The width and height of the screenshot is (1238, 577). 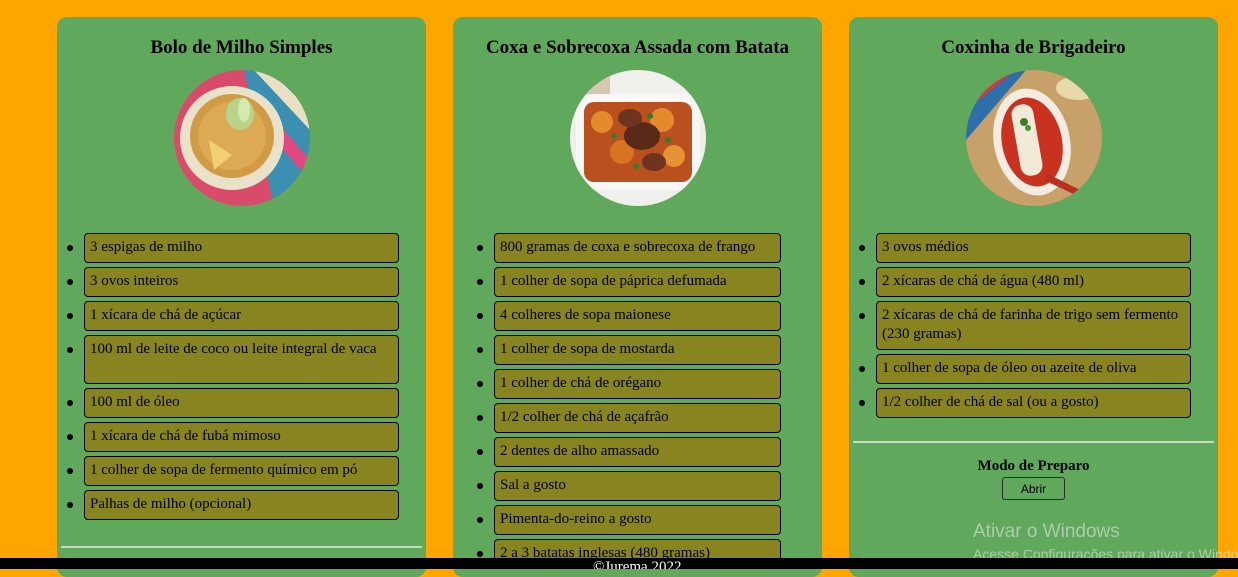 What do you see at coordinates (629, 520) in the screenshot?
I see `list-item: Pimenta-do-reino a gosto` at bounding box center [629, 520].